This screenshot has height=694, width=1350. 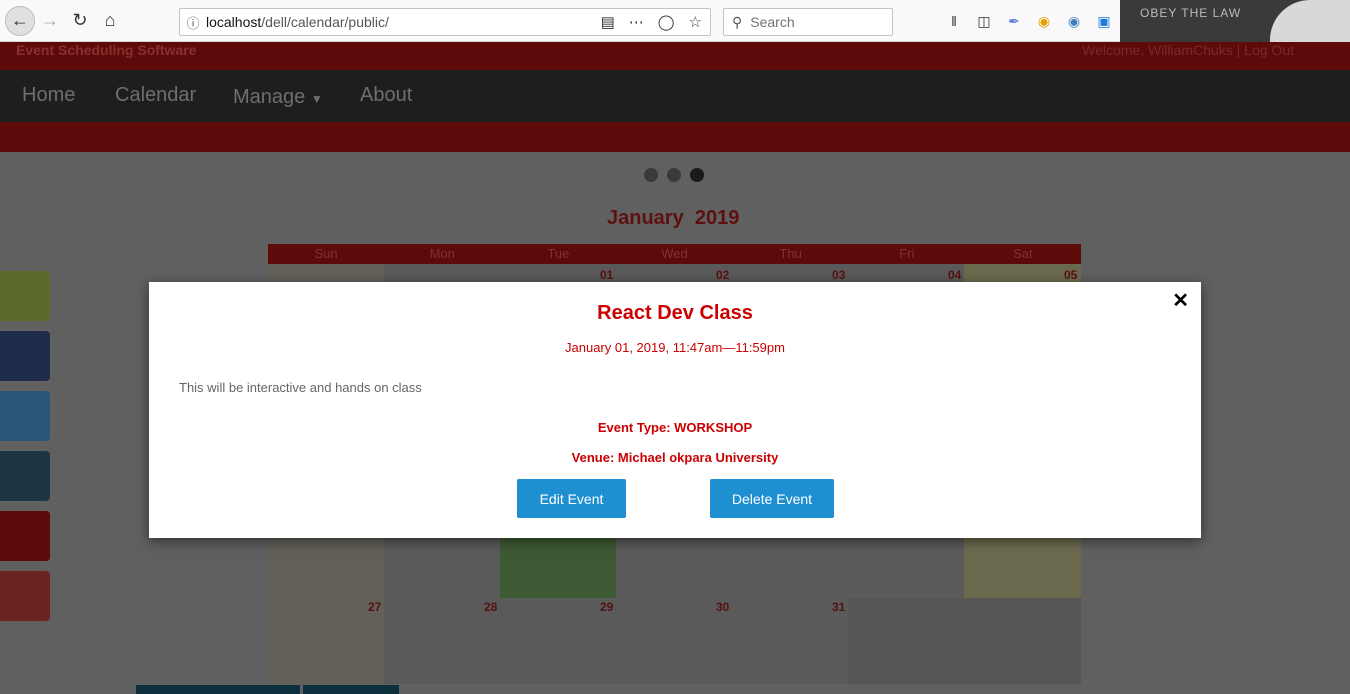 I want to click on nav-about: About, so click(x=386, y=95).